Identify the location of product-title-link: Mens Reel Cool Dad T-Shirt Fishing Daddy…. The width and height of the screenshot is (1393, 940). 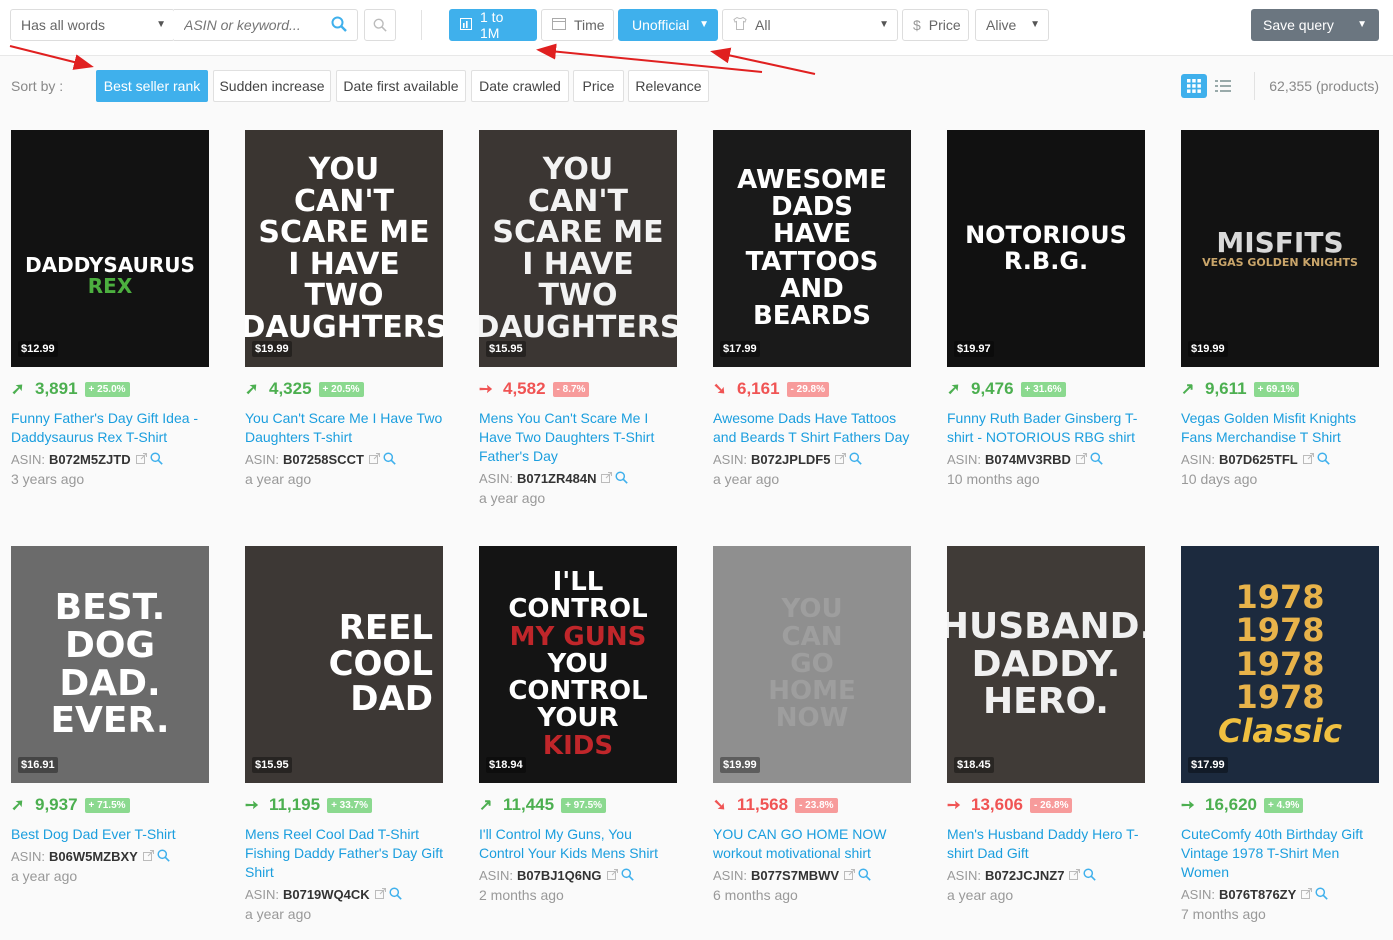
(344, 853).